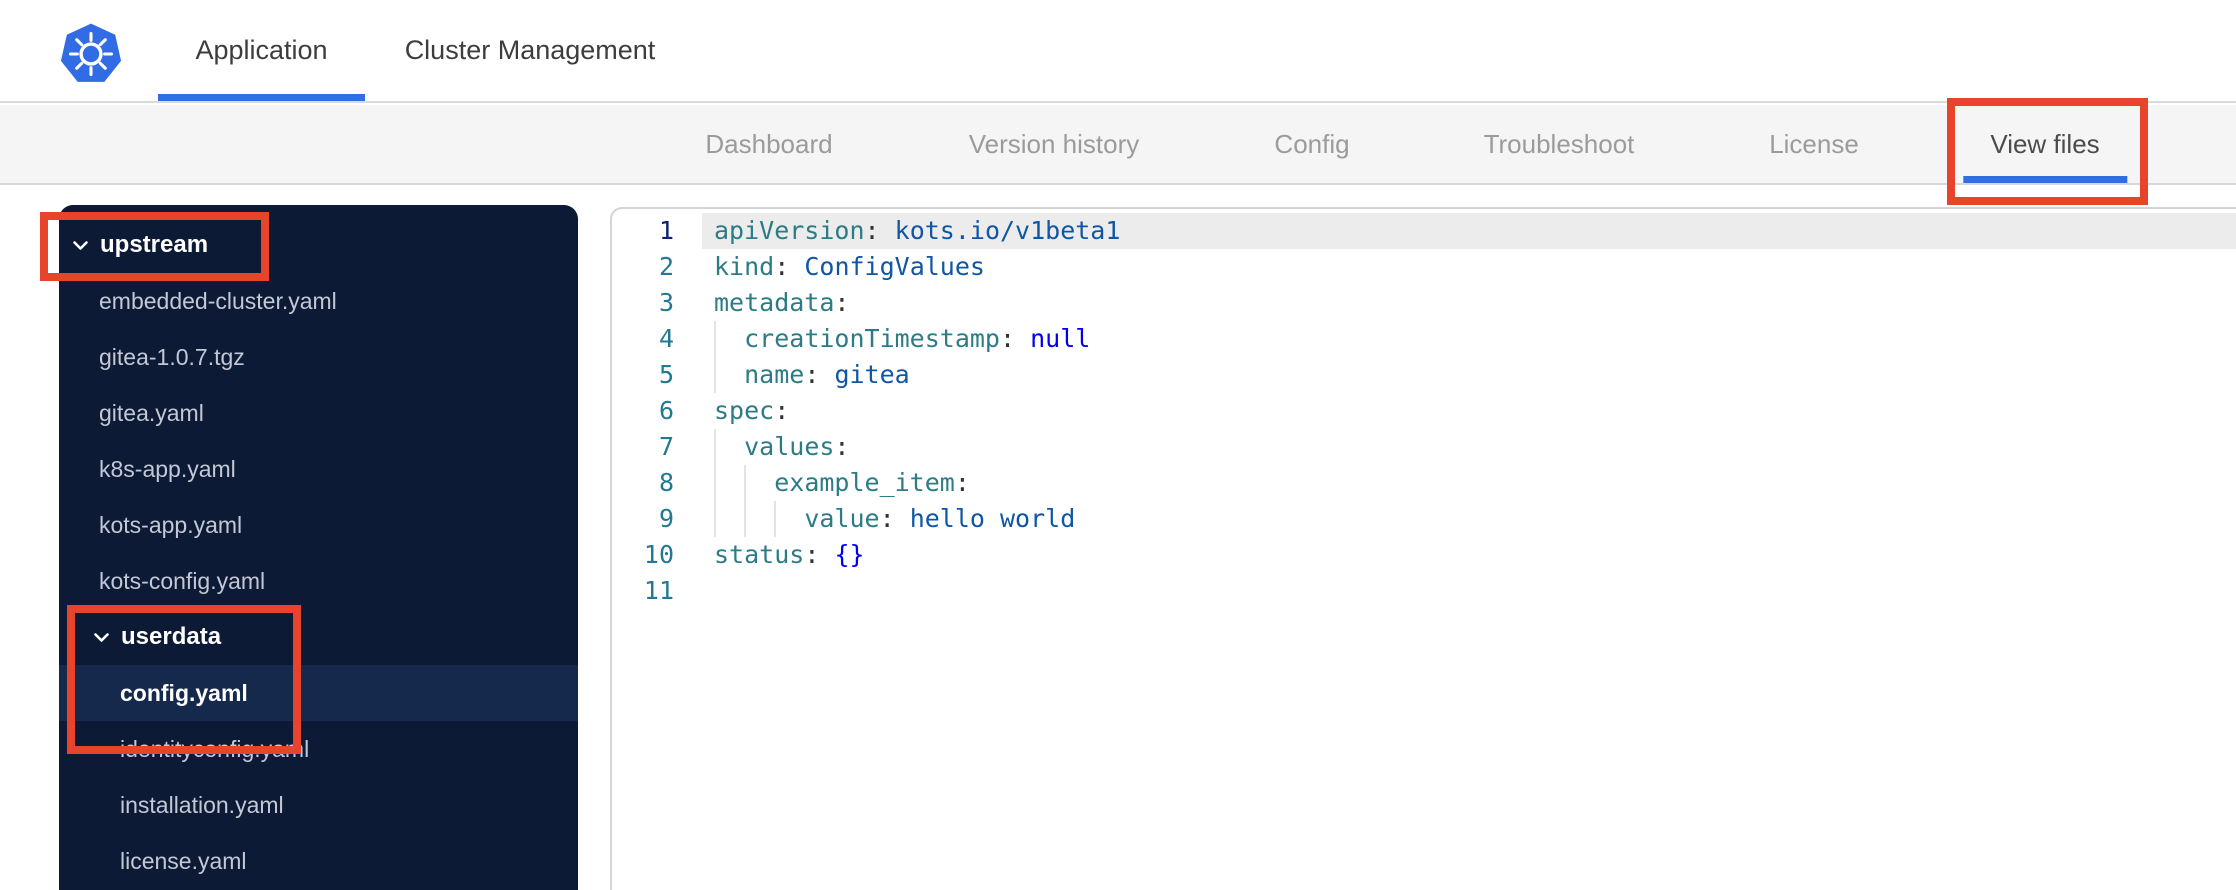 The image size is (2236, 890). Describe the element at coordinates (789, 230) in the screenshot. I see `token-key: apiVersion` at that location.